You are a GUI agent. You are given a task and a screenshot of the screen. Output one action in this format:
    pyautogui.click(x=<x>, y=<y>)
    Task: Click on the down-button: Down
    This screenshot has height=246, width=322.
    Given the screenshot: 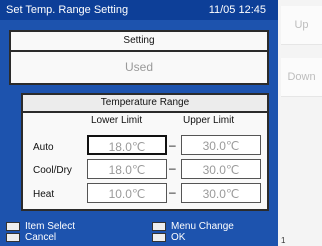 What is the action you would take?
    pyautogui.click(x=301, y=77)
    